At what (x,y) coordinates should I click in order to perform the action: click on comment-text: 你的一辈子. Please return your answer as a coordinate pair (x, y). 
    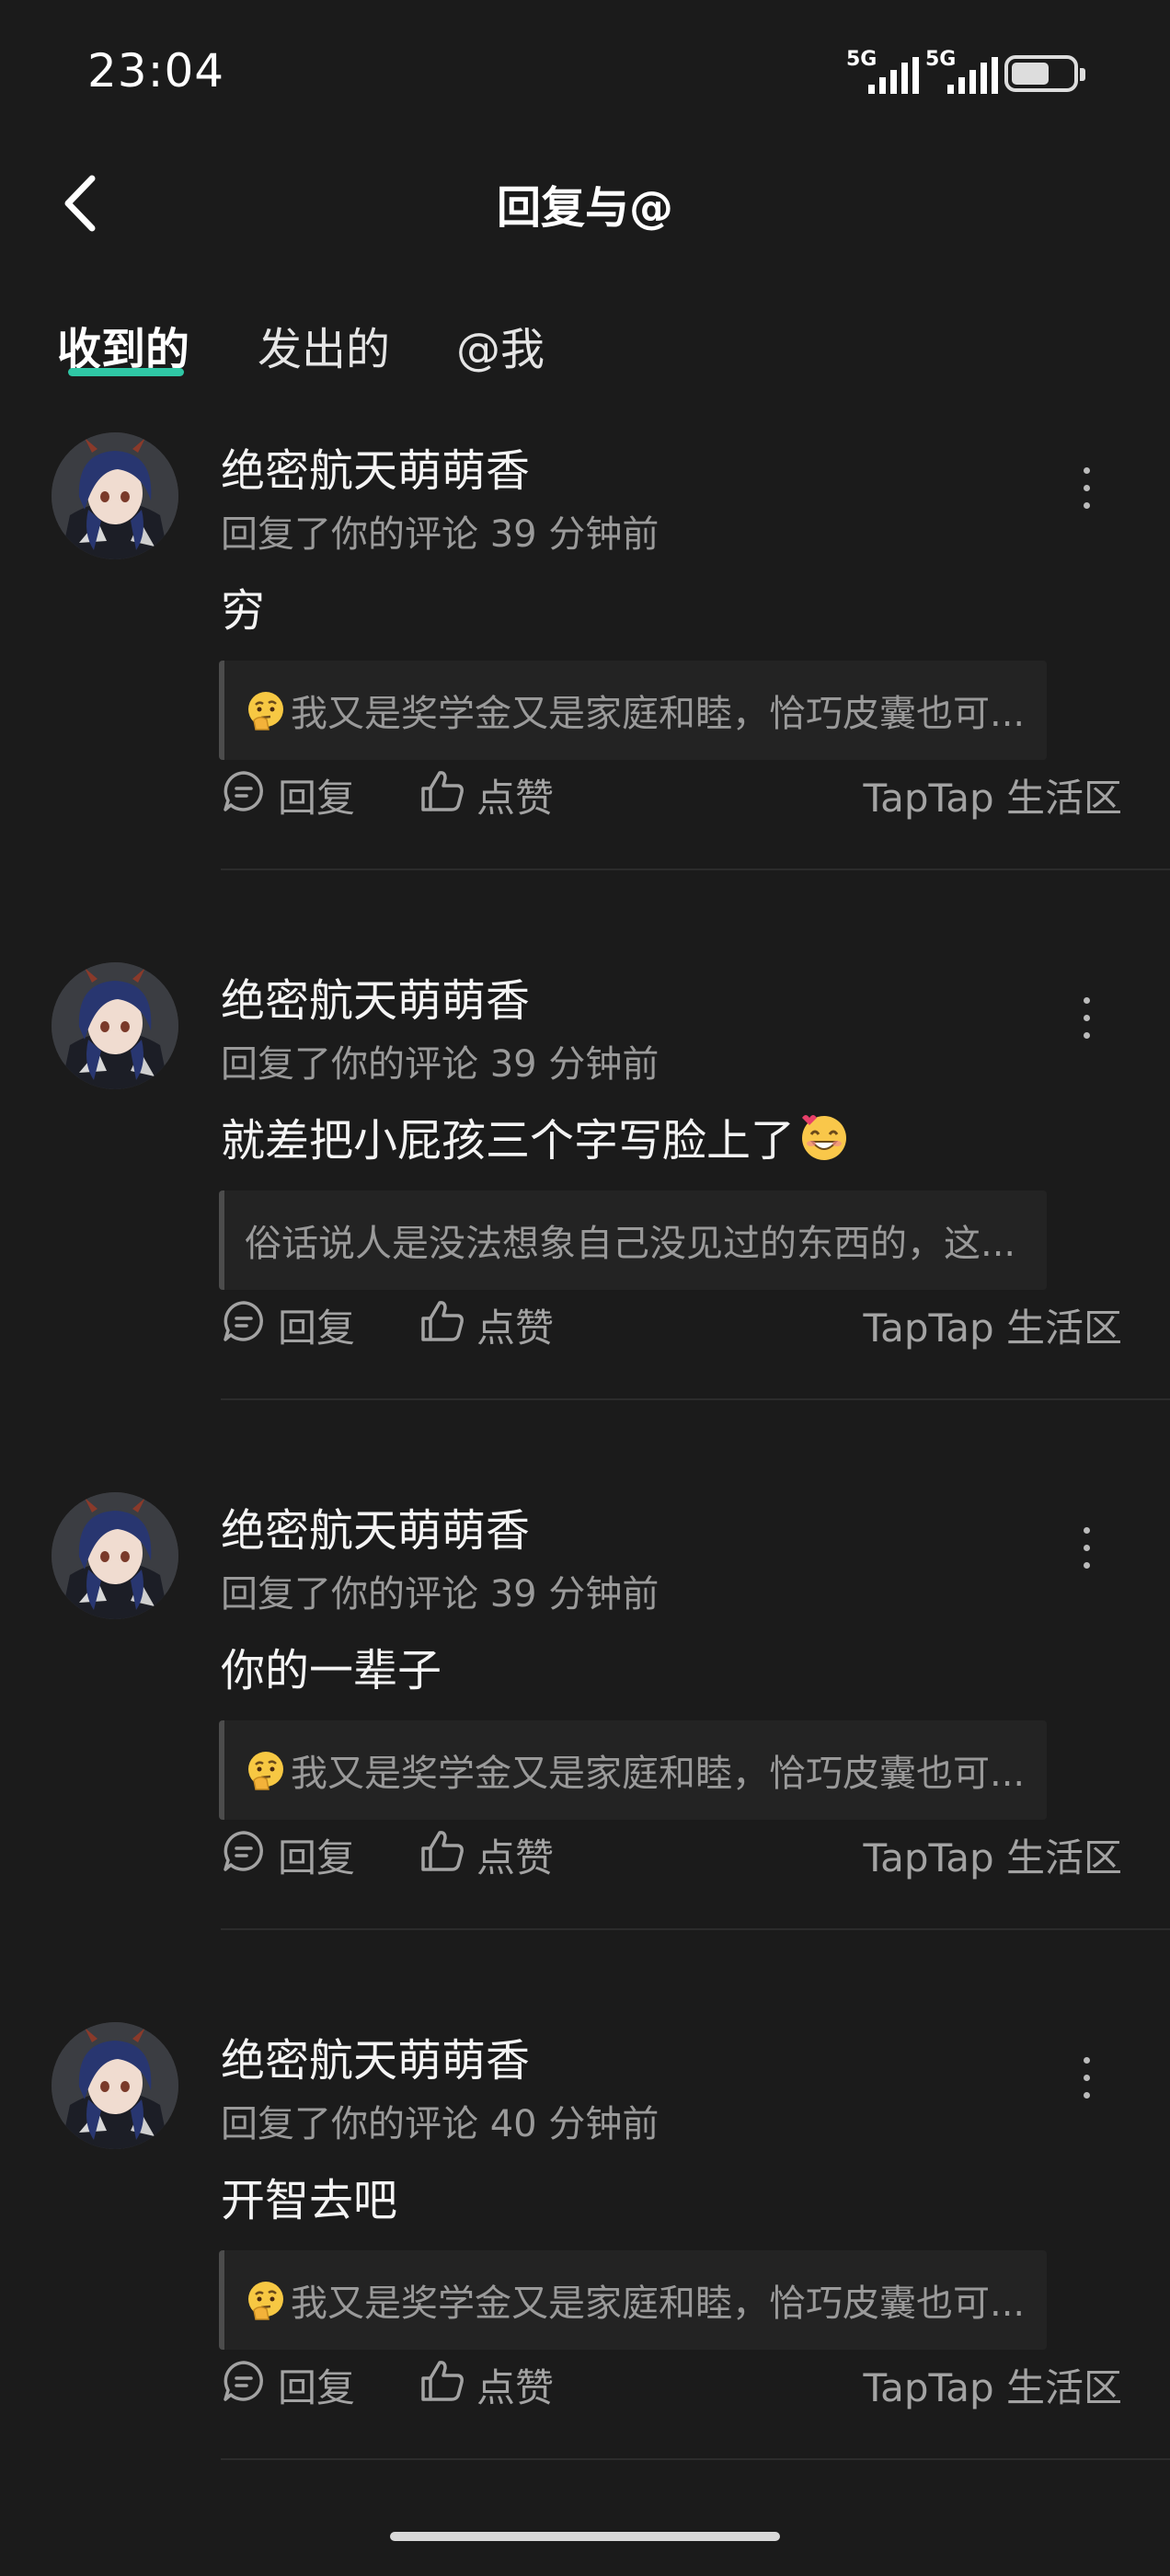
    Looking at the image, I should click on (331, 1670).